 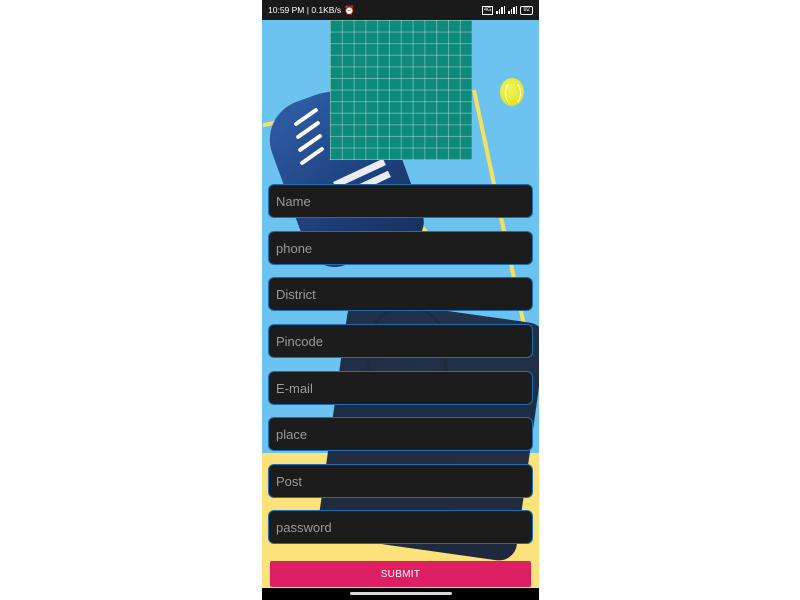 What do you see at coordinates (487, 10) in the screenshot?
I see `network-type-icon: 4G` at bounding box center [487, 10].